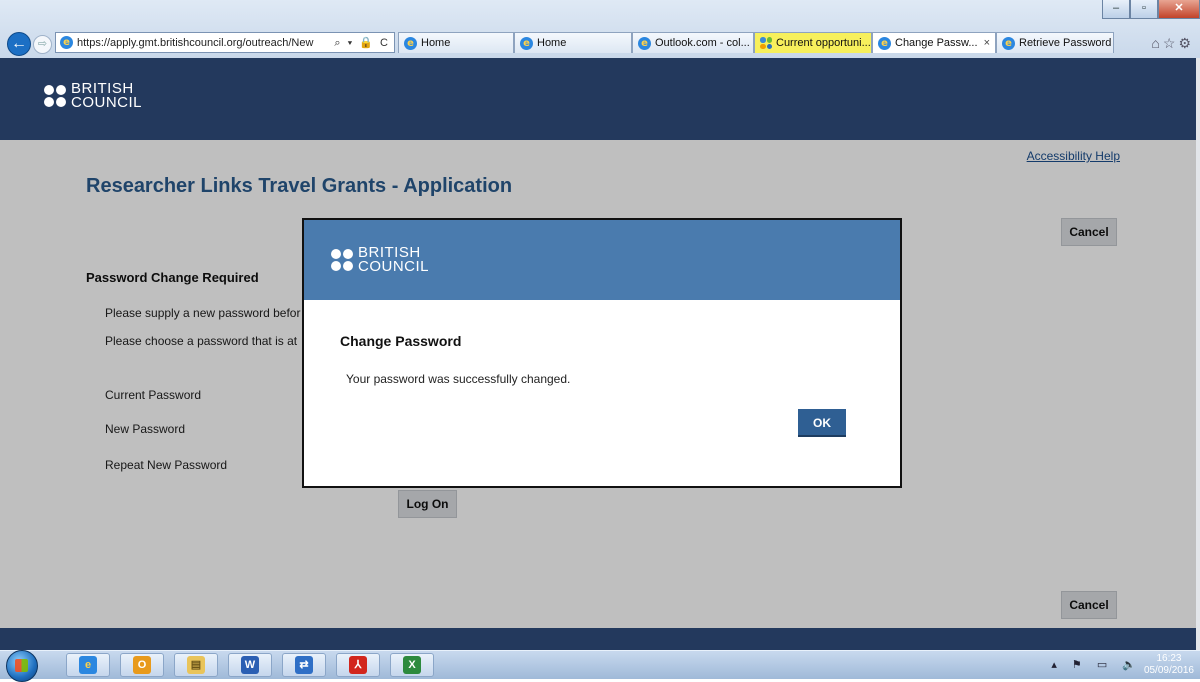 The width and height of the screenshot is (1200, 682). I want to click on back-button: ←, so click(19, 44).